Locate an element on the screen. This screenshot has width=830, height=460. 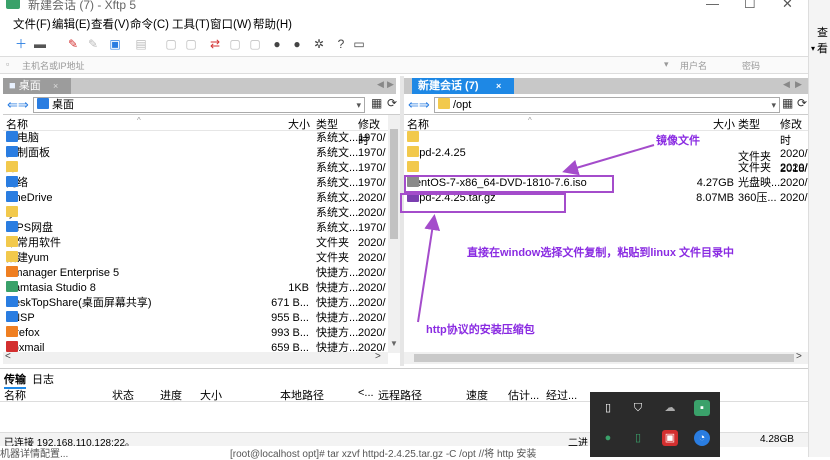
col-xfer-size: 大小 is located at coordinates (211, 395).